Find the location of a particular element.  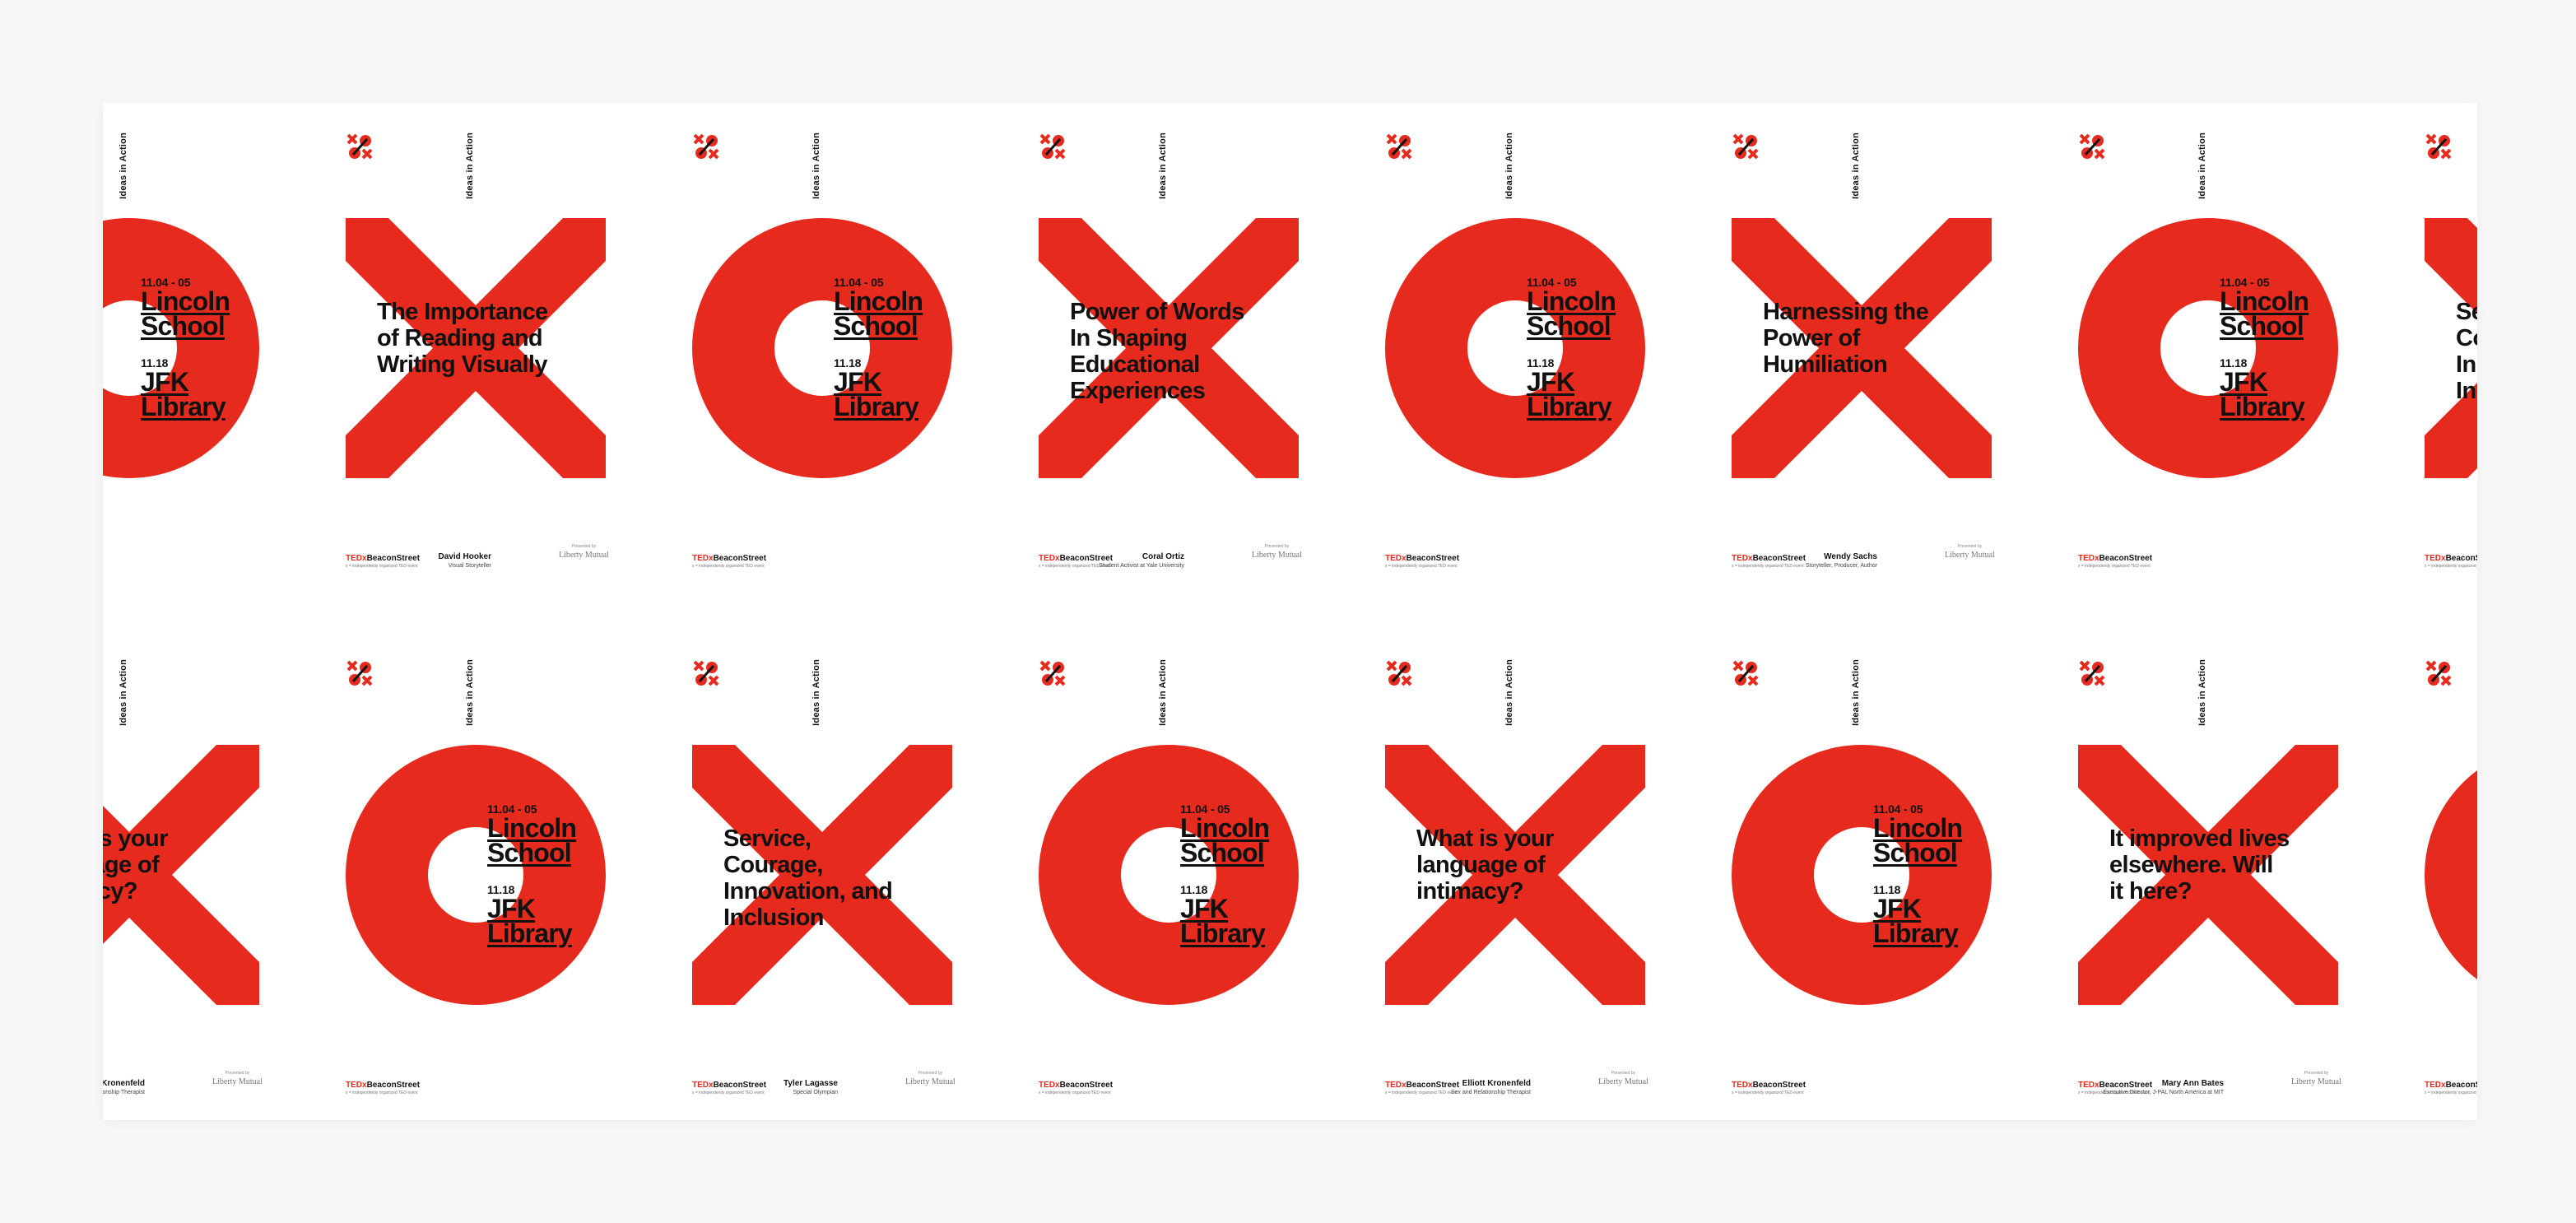

speaker-name: Tyler Lagasse is located at coordinates (810, 1083).